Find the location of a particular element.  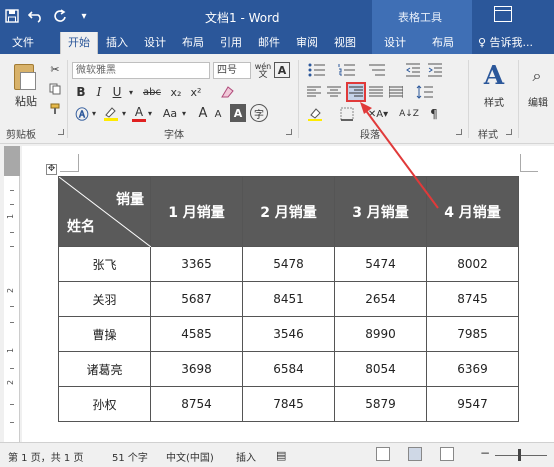

tab-file: 文件 is located at coordinates (23, 43).